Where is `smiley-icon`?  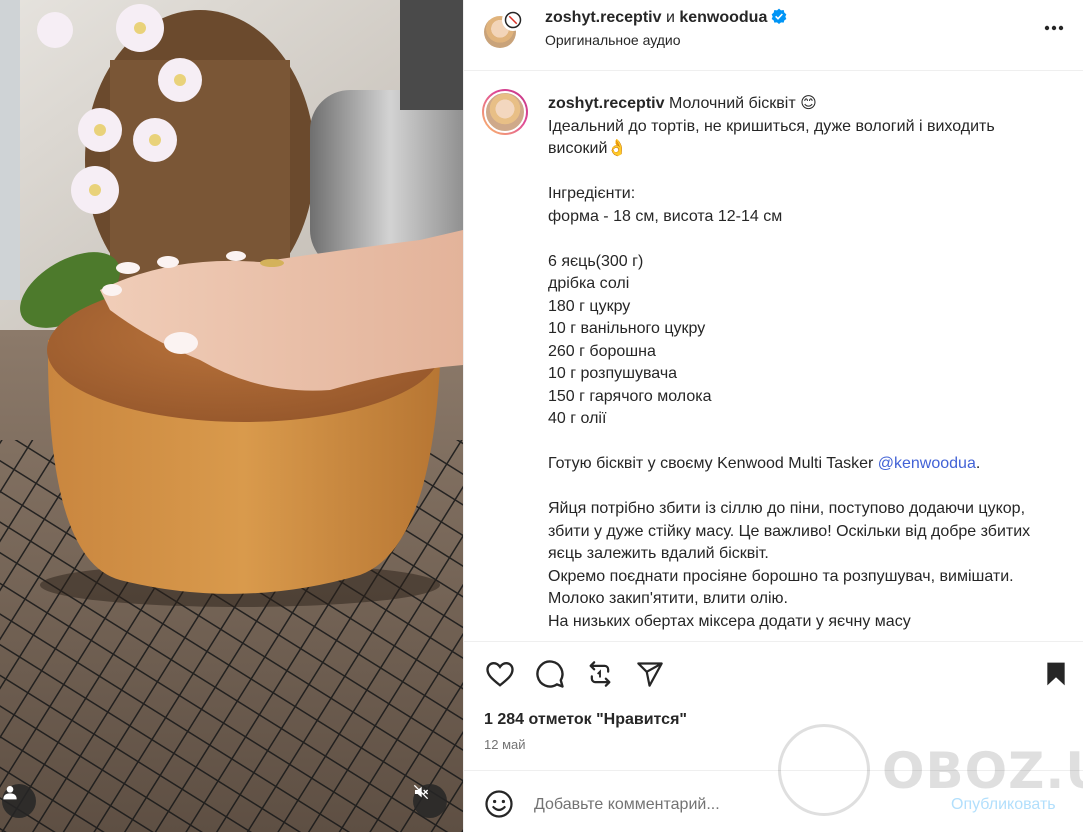
smiley-icon is located at coordinates (499, 804).